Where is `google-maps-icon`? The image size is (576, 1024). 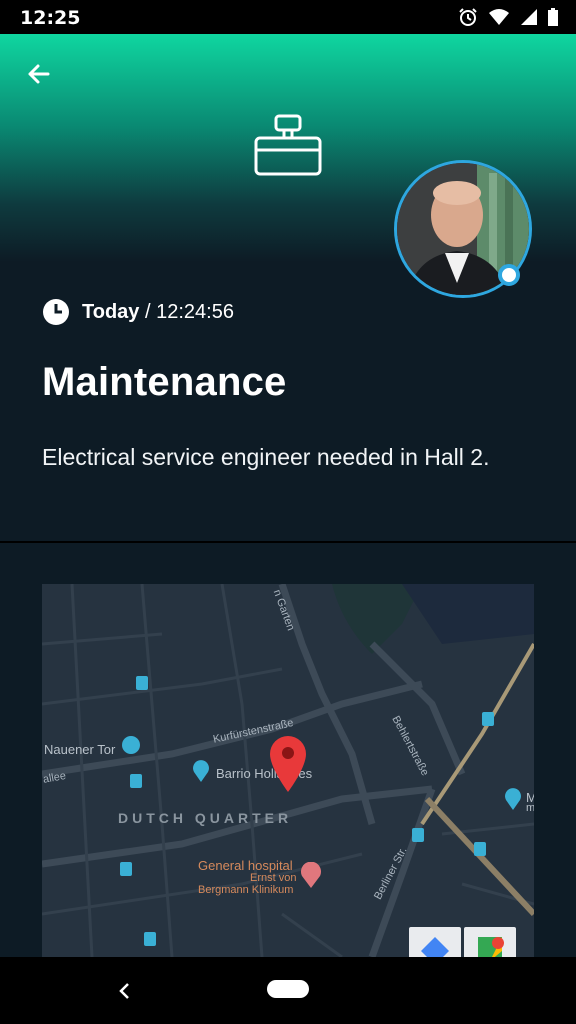
google-maps-icon is located at coordinates (491, 947).